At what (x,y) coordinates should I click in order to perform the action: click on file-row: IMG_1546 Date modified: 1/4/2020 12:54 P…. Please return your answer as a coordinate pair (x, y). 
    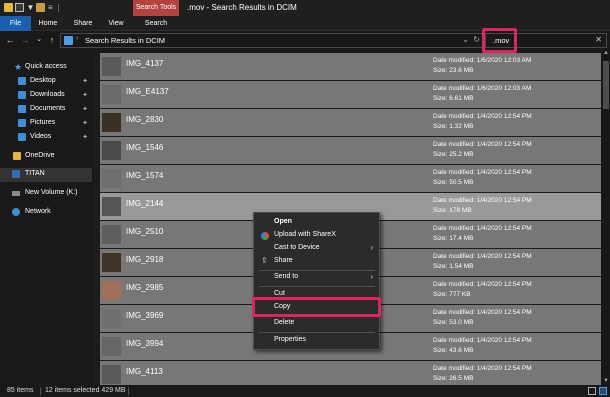
    Looking at the image, I should click on (350, 150).